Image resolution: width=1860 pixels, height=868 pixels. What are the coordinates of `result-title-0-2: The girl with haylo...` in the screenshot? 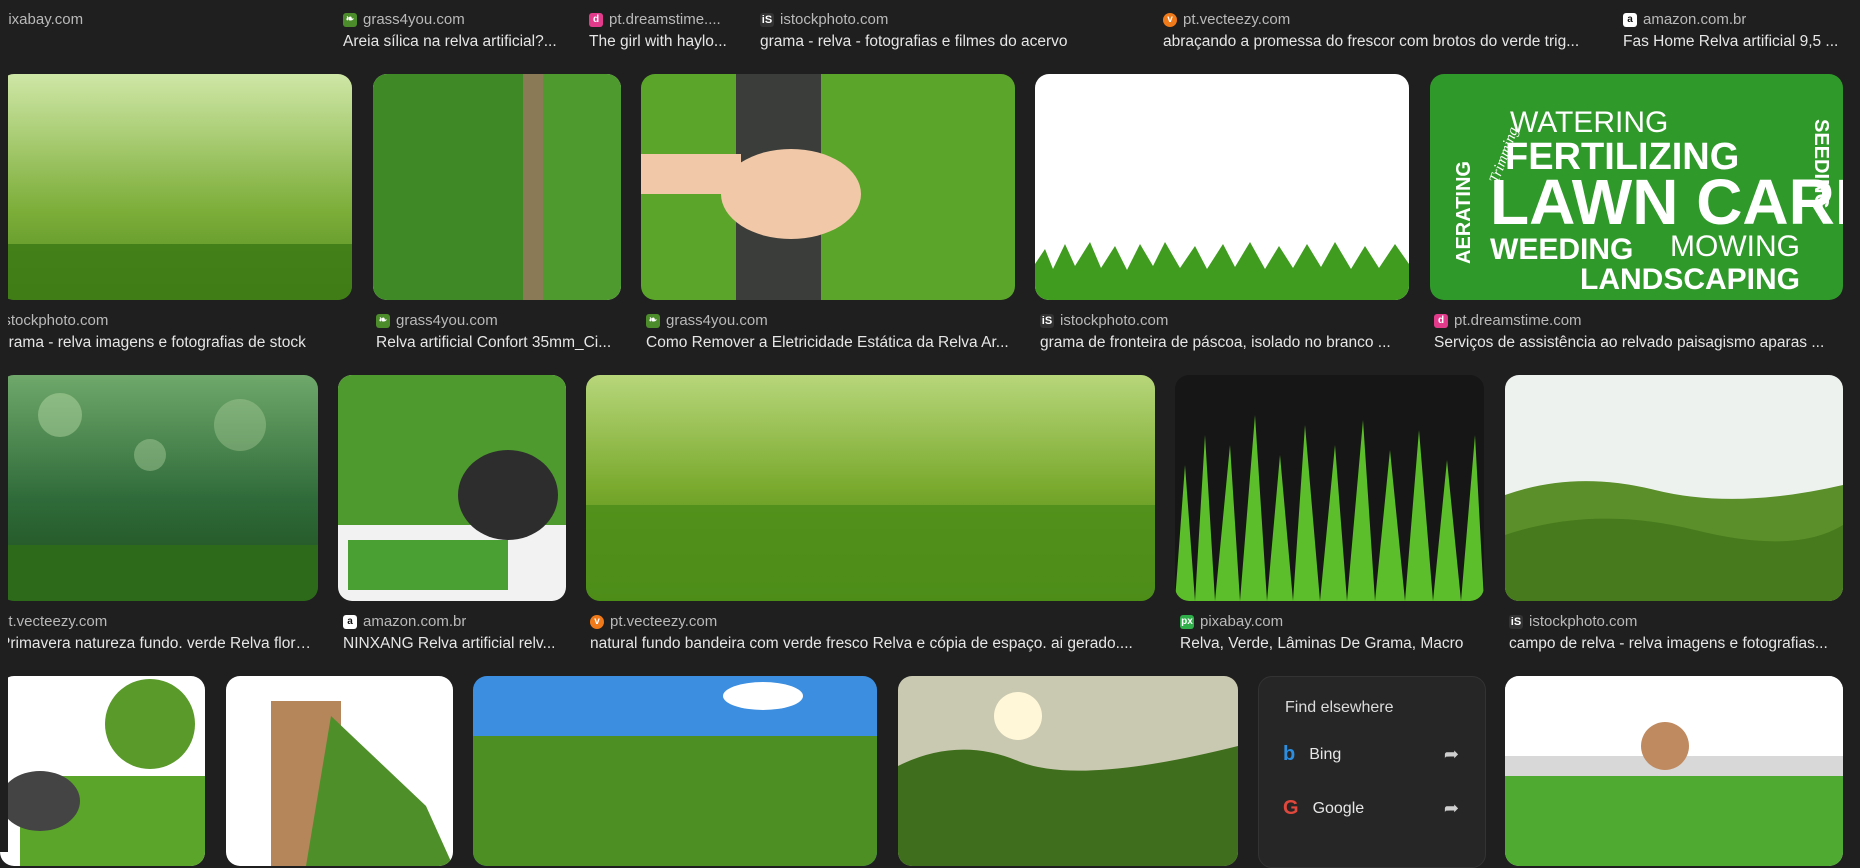 It's located at (662, 42).